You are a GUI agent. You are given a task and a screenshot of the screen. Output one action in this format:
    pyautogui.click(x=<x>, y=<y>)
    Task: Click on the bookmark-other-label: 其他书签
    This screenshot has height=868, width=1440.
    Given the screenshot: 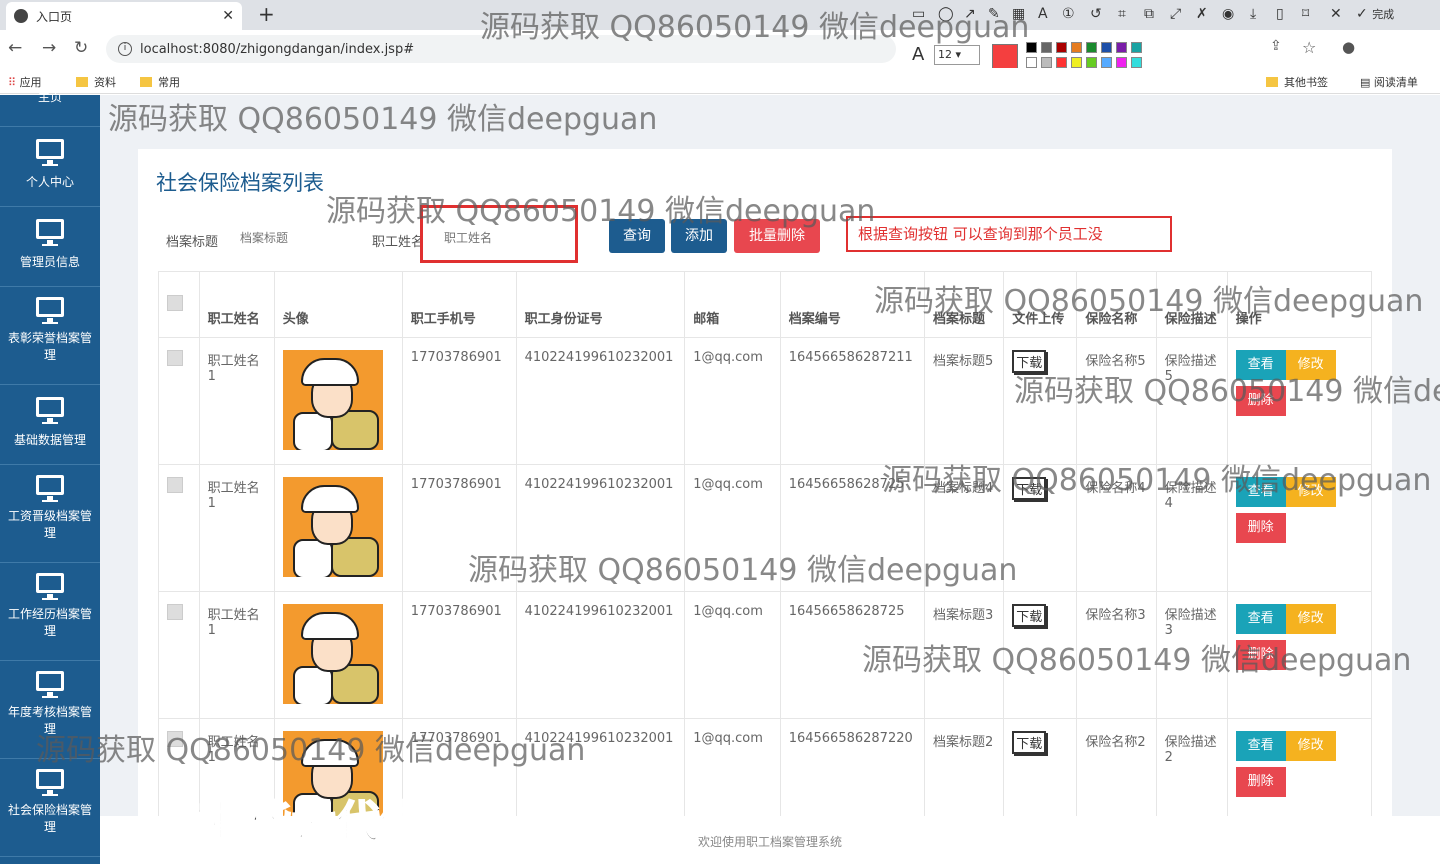 What is the action you would take?
    pyautogui.click(x=1306, y=82)
    